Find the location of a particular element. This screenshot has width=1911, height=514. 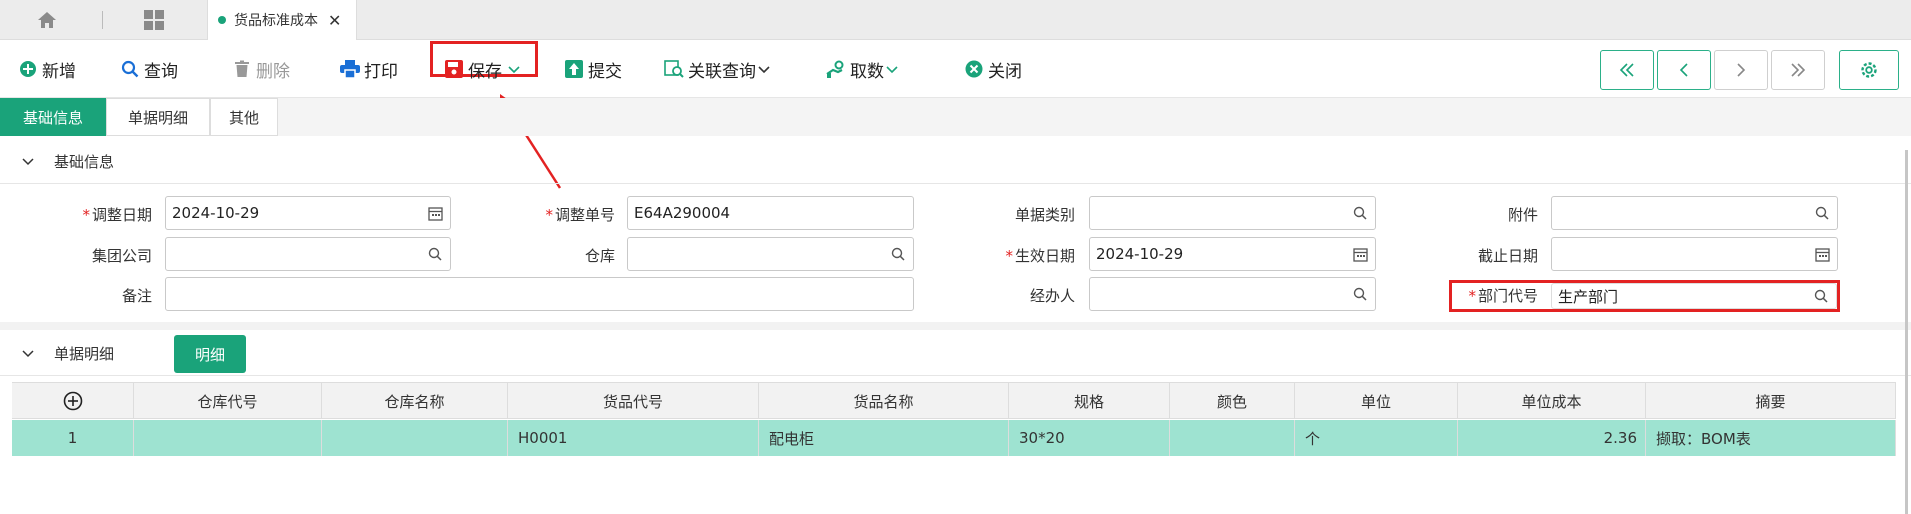

col-header: 仓库名称 is located at coordinates (415, 401).